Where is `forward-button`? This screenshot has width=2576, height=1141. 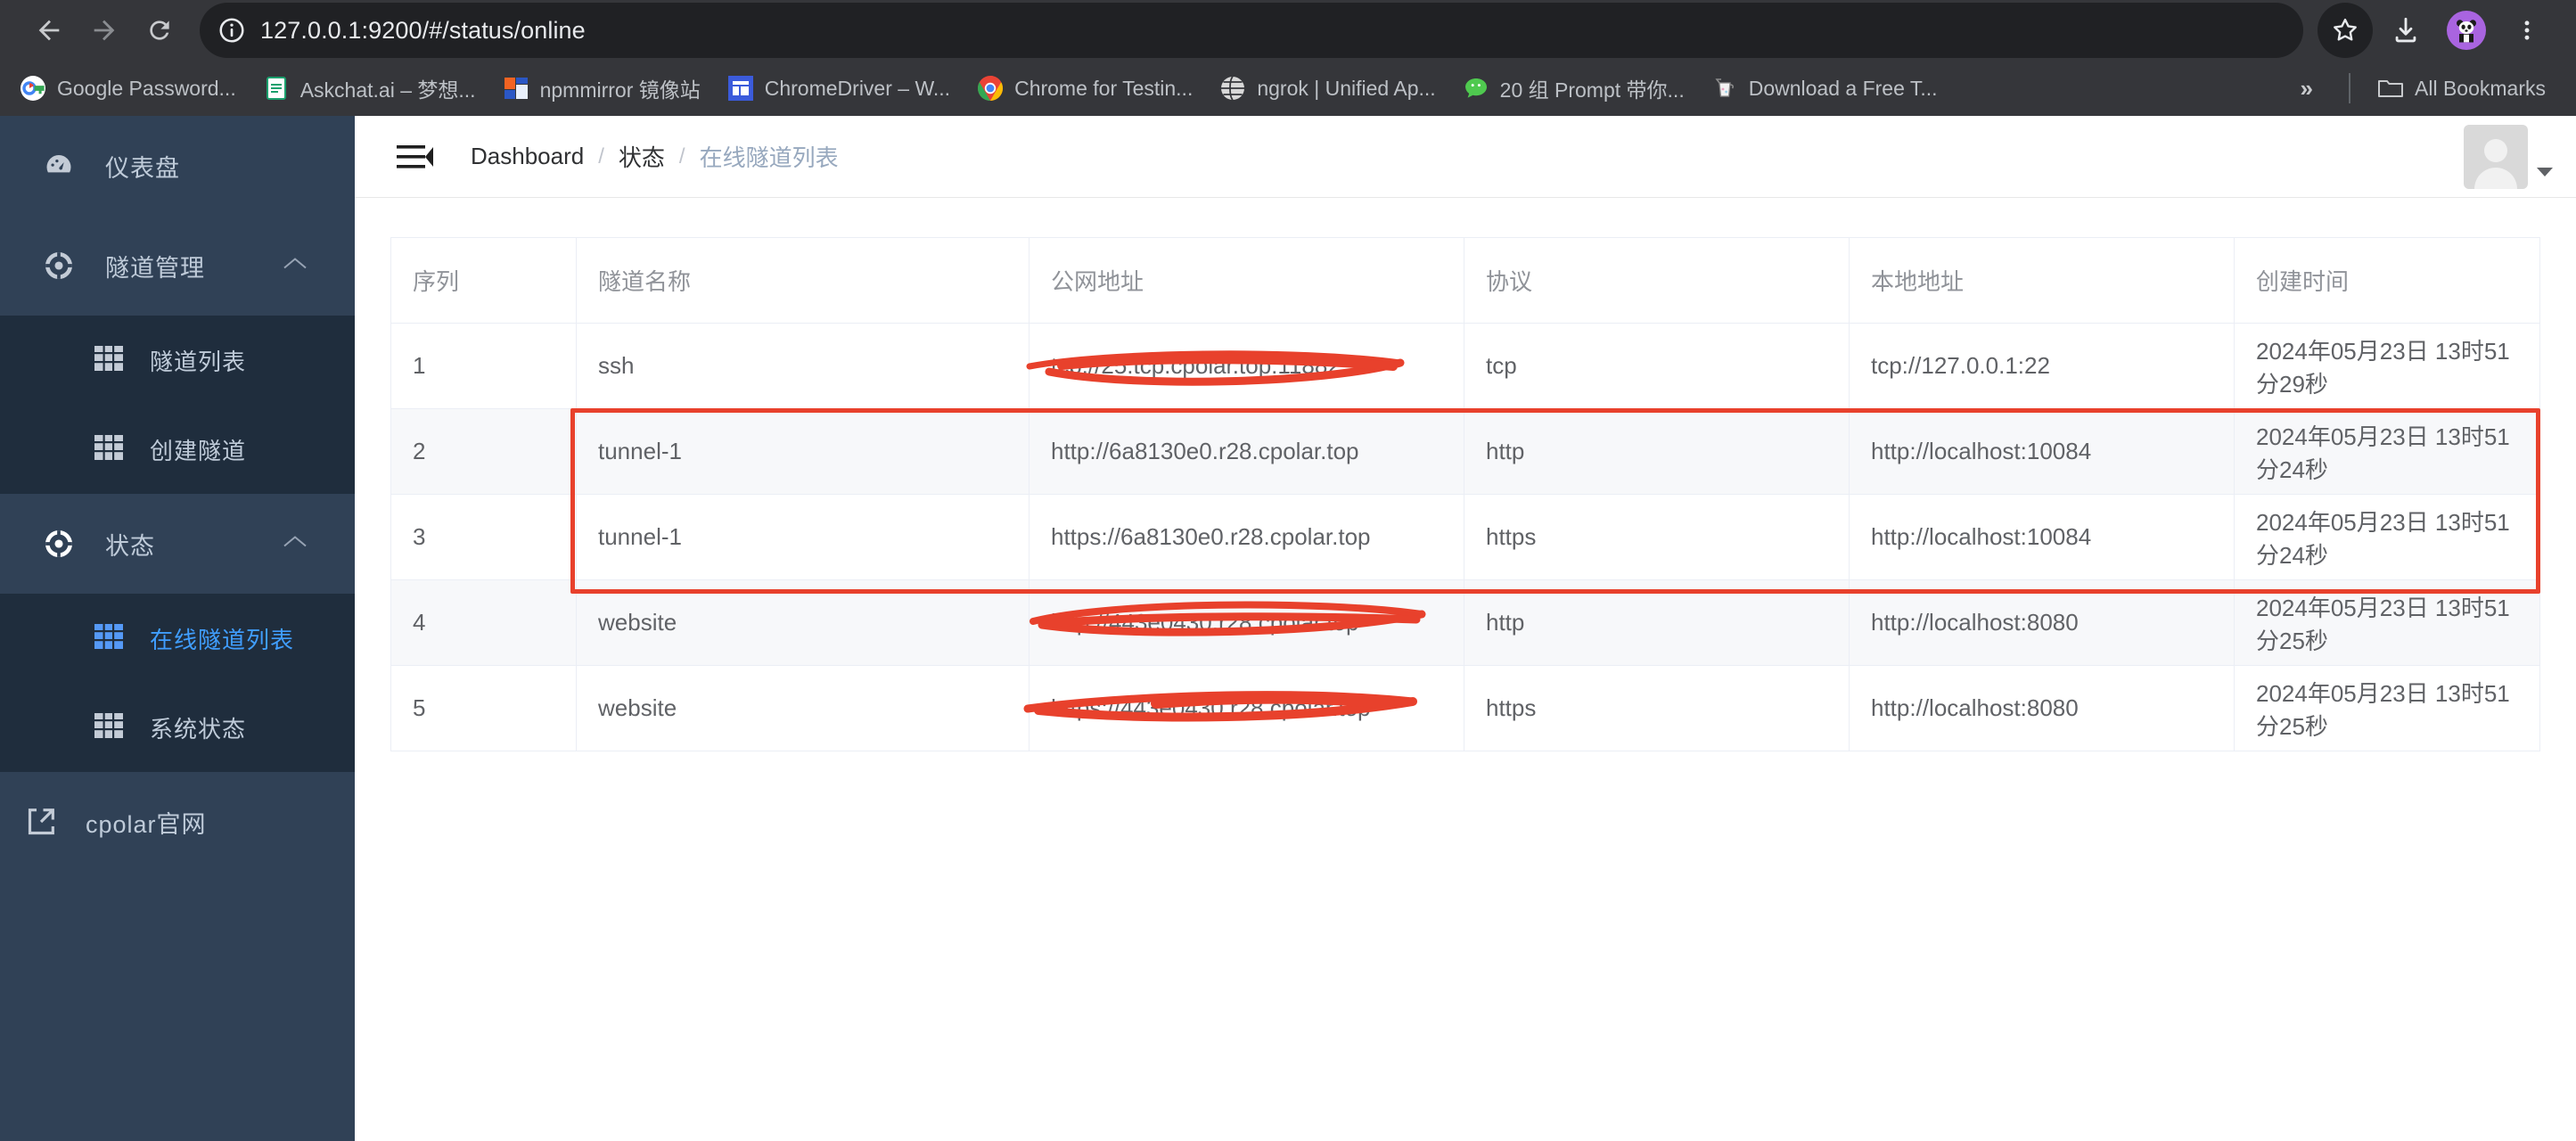
forward-button is located at coordinates (105, 30).